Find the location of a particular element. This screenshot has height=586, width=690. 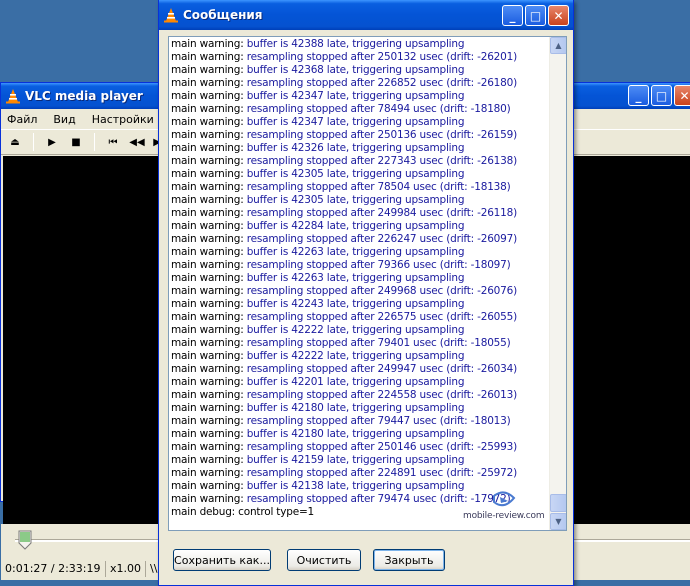

watermark-logo-icon is located at coordinates (504, 499).